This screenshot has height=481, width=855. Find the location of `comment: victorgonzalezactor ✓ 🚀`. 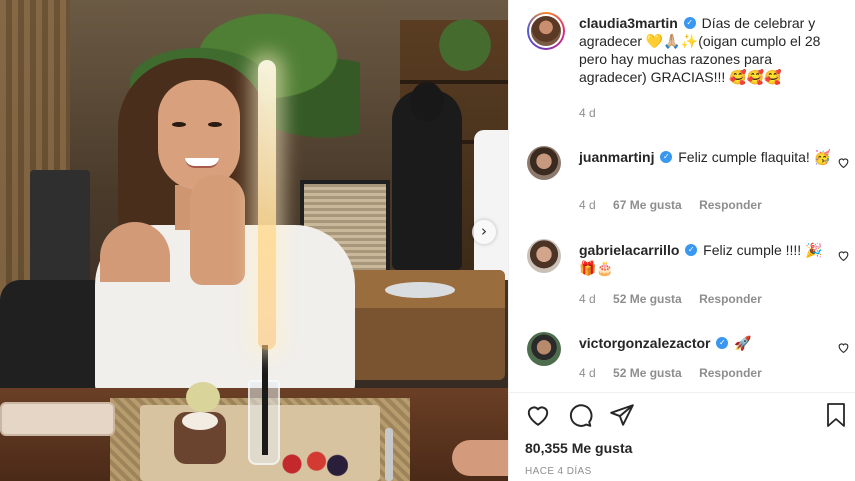

comment: victorgonzalezactor ✓ 🚀 is located at coordinates (706, 343).